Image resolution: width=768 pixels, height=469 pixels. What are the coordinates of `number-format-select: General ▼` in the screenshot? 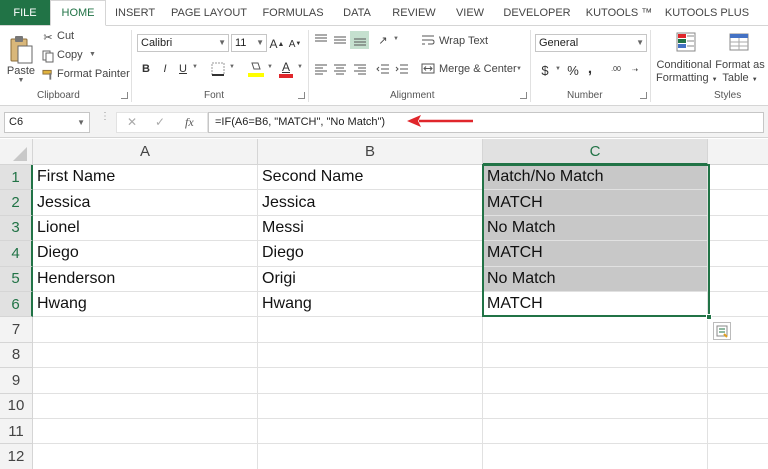 It's located at (591, 43).